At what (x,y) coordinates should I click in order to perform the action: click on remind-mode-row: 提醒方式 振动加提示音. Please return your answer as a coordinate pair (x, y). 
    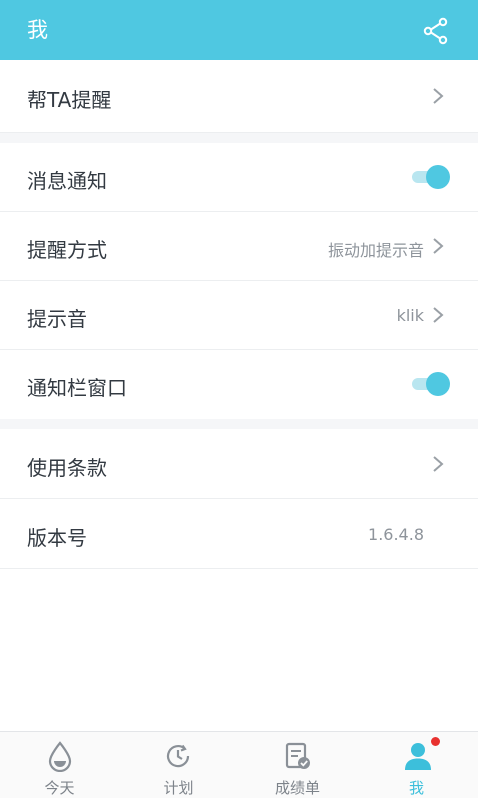
    Looking at the image, I should click on (239, 246).